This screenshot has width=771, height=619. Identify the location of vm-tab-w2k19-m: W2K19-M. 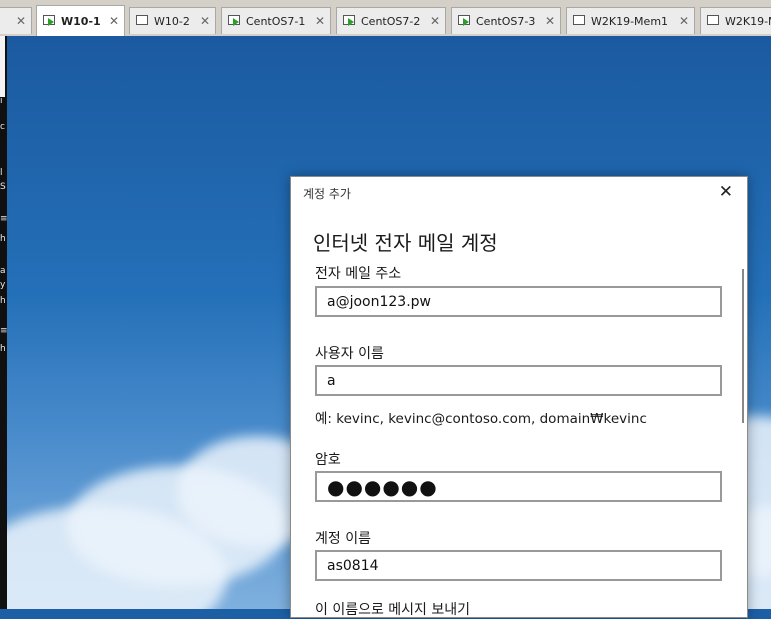
(735, 20).